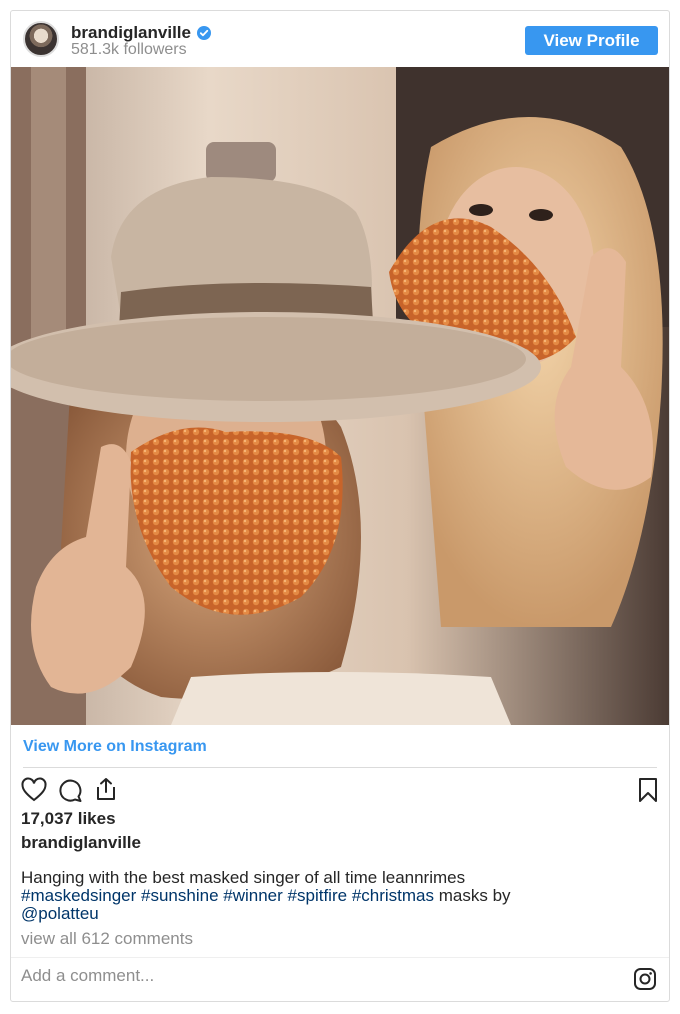  I want to click on instagram-logo-icon, so click(645, 979).